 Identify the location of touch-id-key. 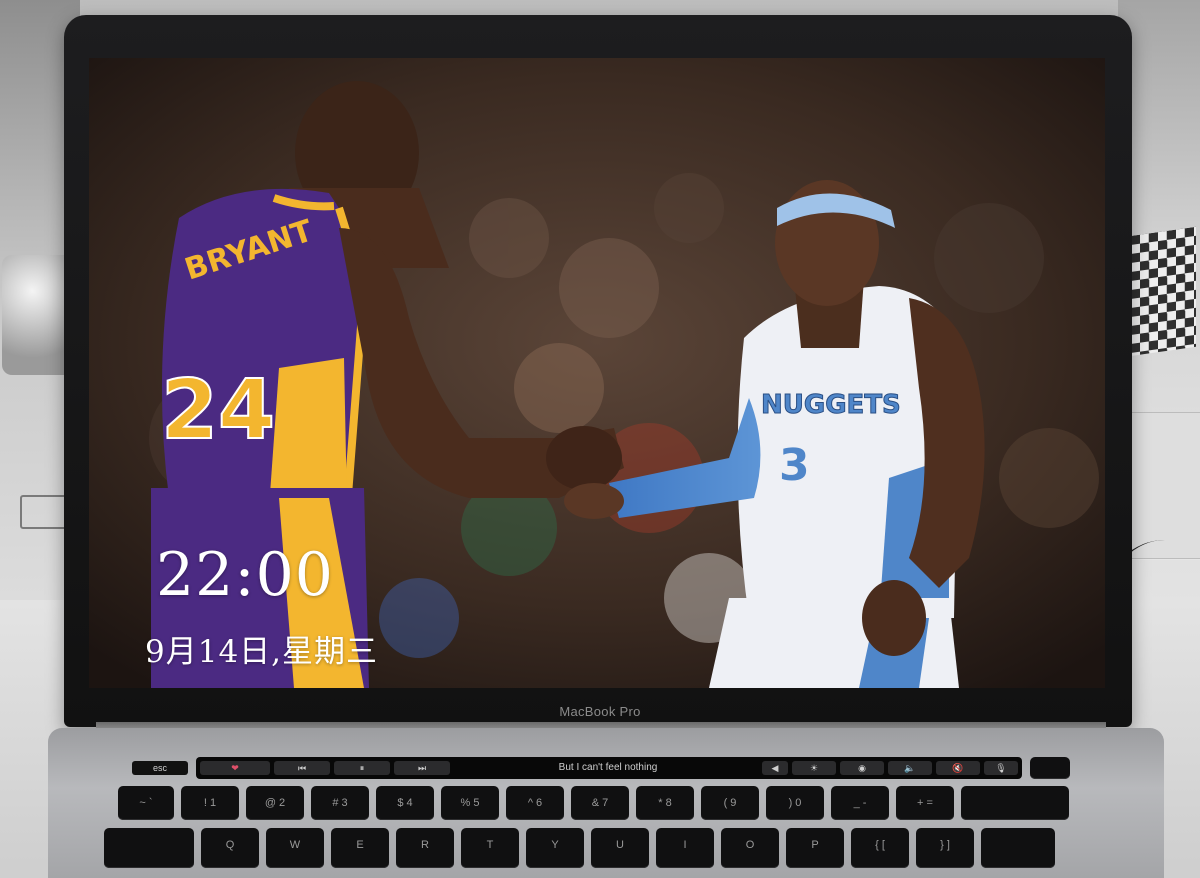
(1050, 768).